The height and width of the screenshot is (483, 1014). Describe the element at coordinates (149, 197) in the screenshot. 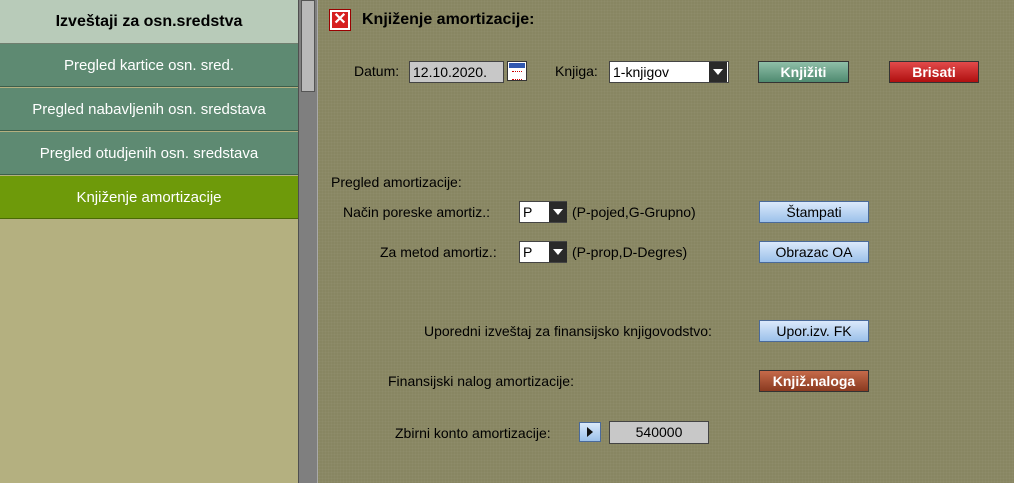

I see `sidebar-item-knjizenje-amortizacije: Knjiženje amortizacije` at that location.